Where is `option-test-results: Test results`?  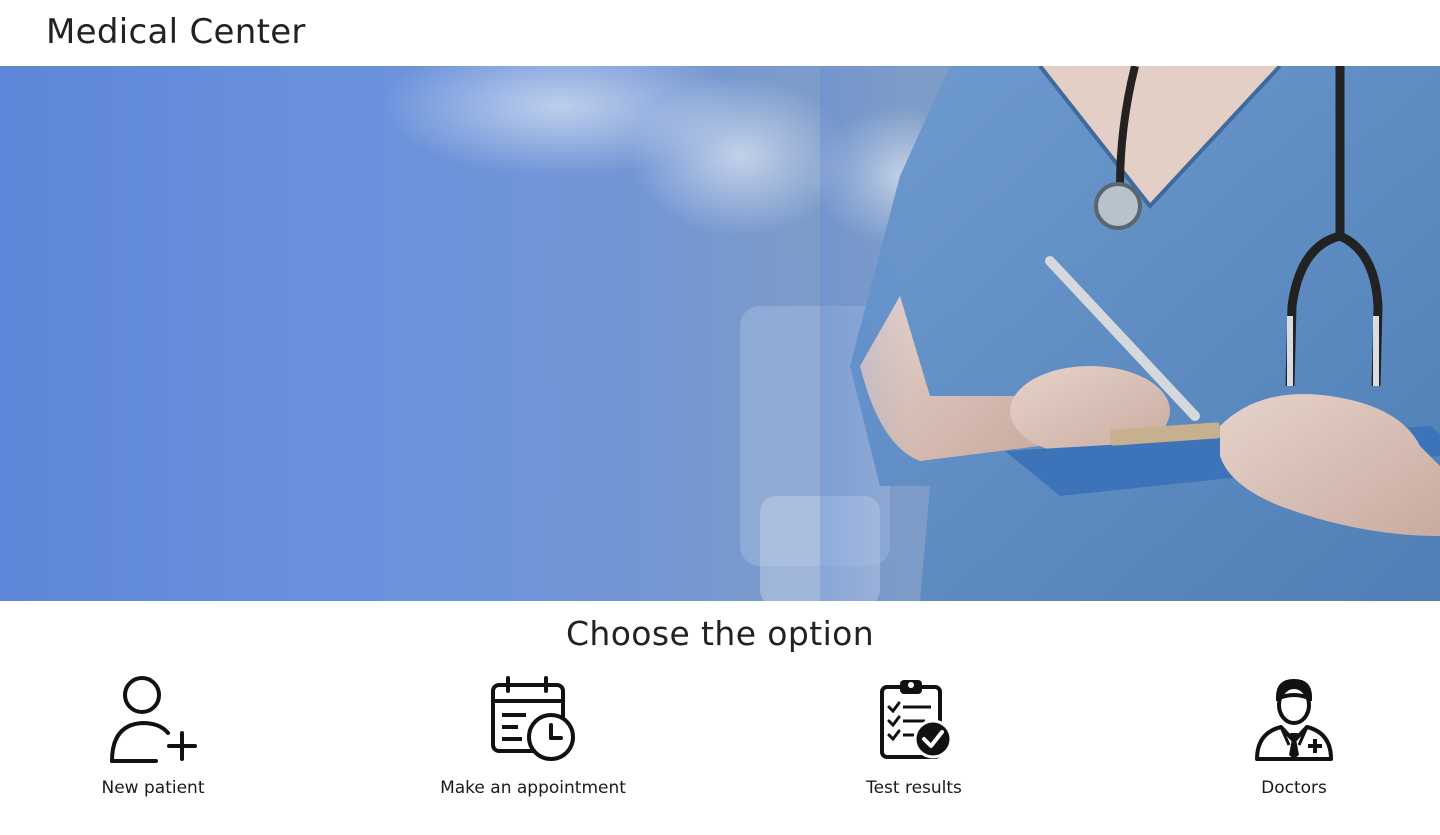 option-test-results: Test results is located at coordinates (914, 740).